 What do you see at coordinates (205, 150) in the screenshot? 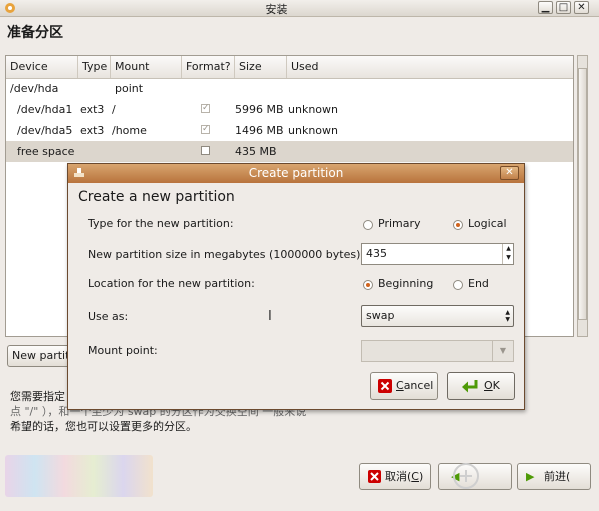
I see `format-checkbox` at bounding box center [205, 150].